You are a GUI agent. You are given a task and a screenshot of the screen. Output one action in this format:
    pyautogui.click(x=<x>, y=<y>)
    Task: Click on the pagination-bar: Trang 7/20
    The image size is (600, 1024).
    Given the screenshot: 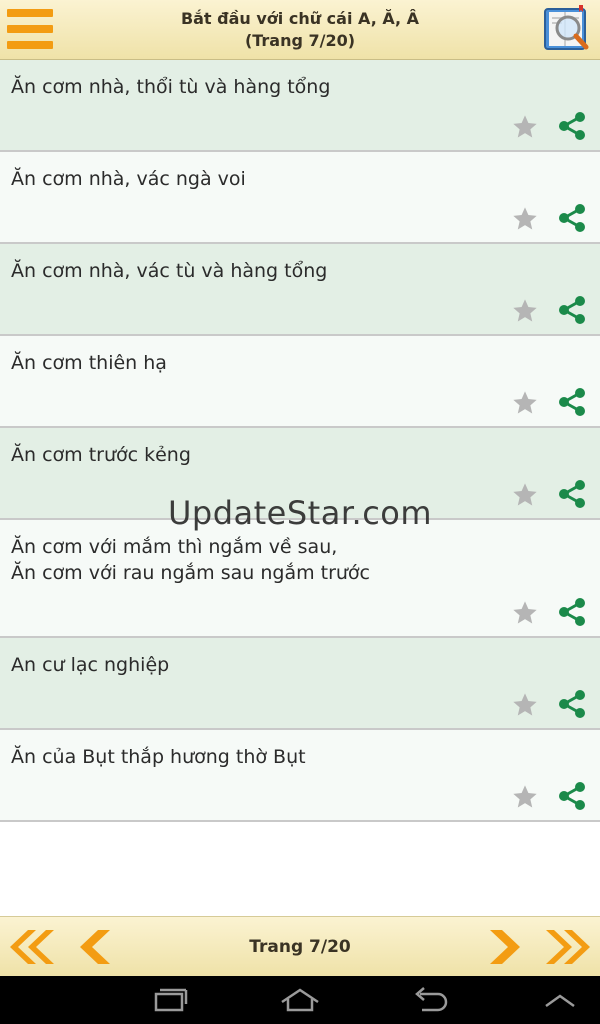 What is the action you would take?
    pyautogui.click(x=300, y=946)
    